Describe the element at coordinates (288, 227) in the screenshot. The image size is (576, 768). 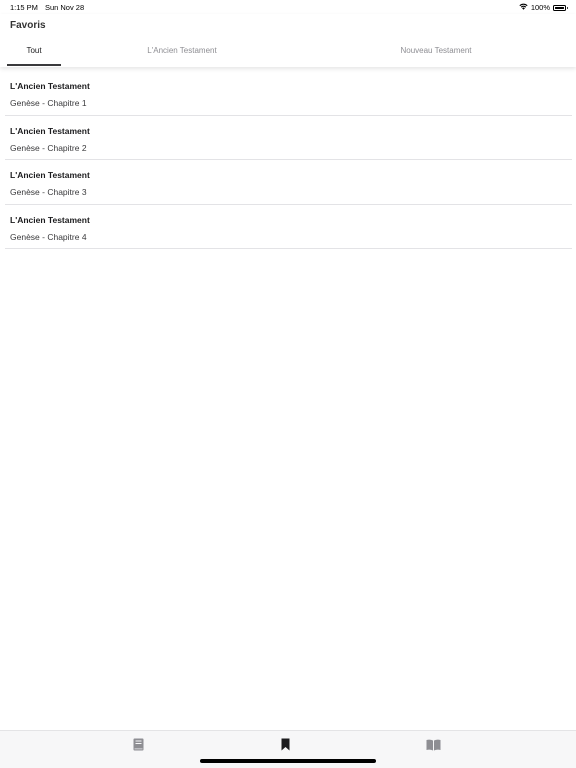
I see `list-item: L'Ancien Testament Genèse - Chapitre 4` at that location.